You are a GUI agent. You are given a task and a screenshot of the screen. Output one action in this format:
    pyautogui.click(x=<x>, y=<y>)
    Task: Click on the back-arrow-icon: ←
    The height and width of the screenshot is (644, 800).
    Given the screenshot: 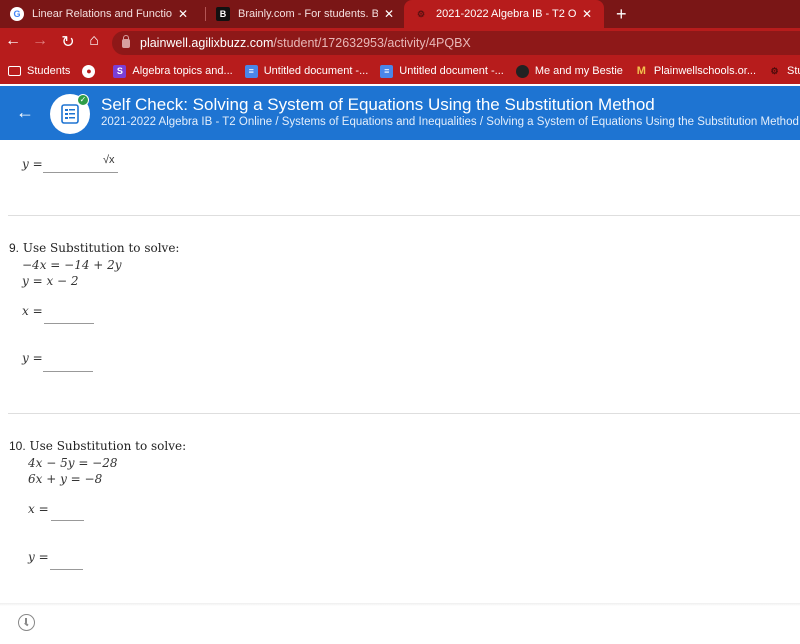 What is the action you would take?
    pyautogui.click(x=25, y=112)
    